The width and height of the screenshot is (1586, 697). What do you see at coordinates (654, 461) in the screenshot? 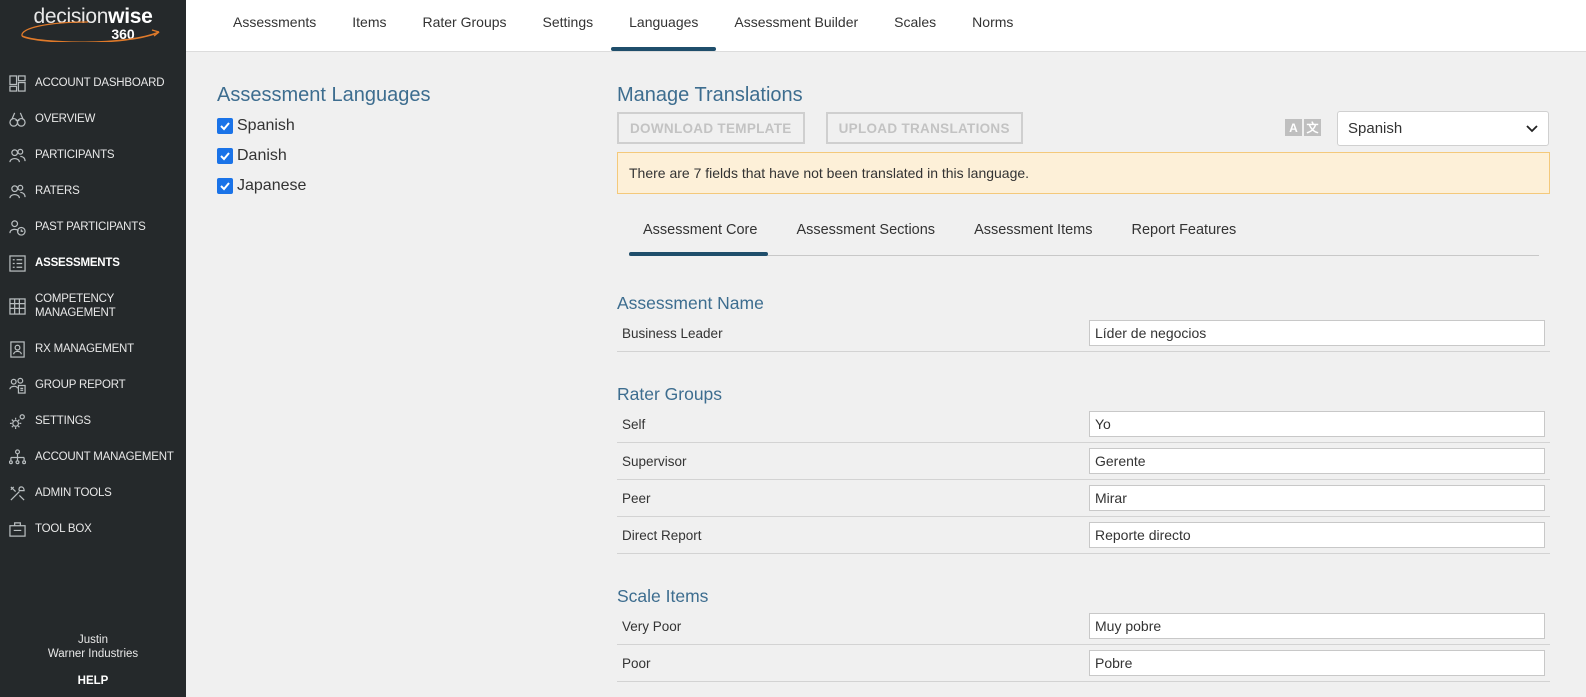
I see `source-text: Supervisor` at bounding box center [654, 461].